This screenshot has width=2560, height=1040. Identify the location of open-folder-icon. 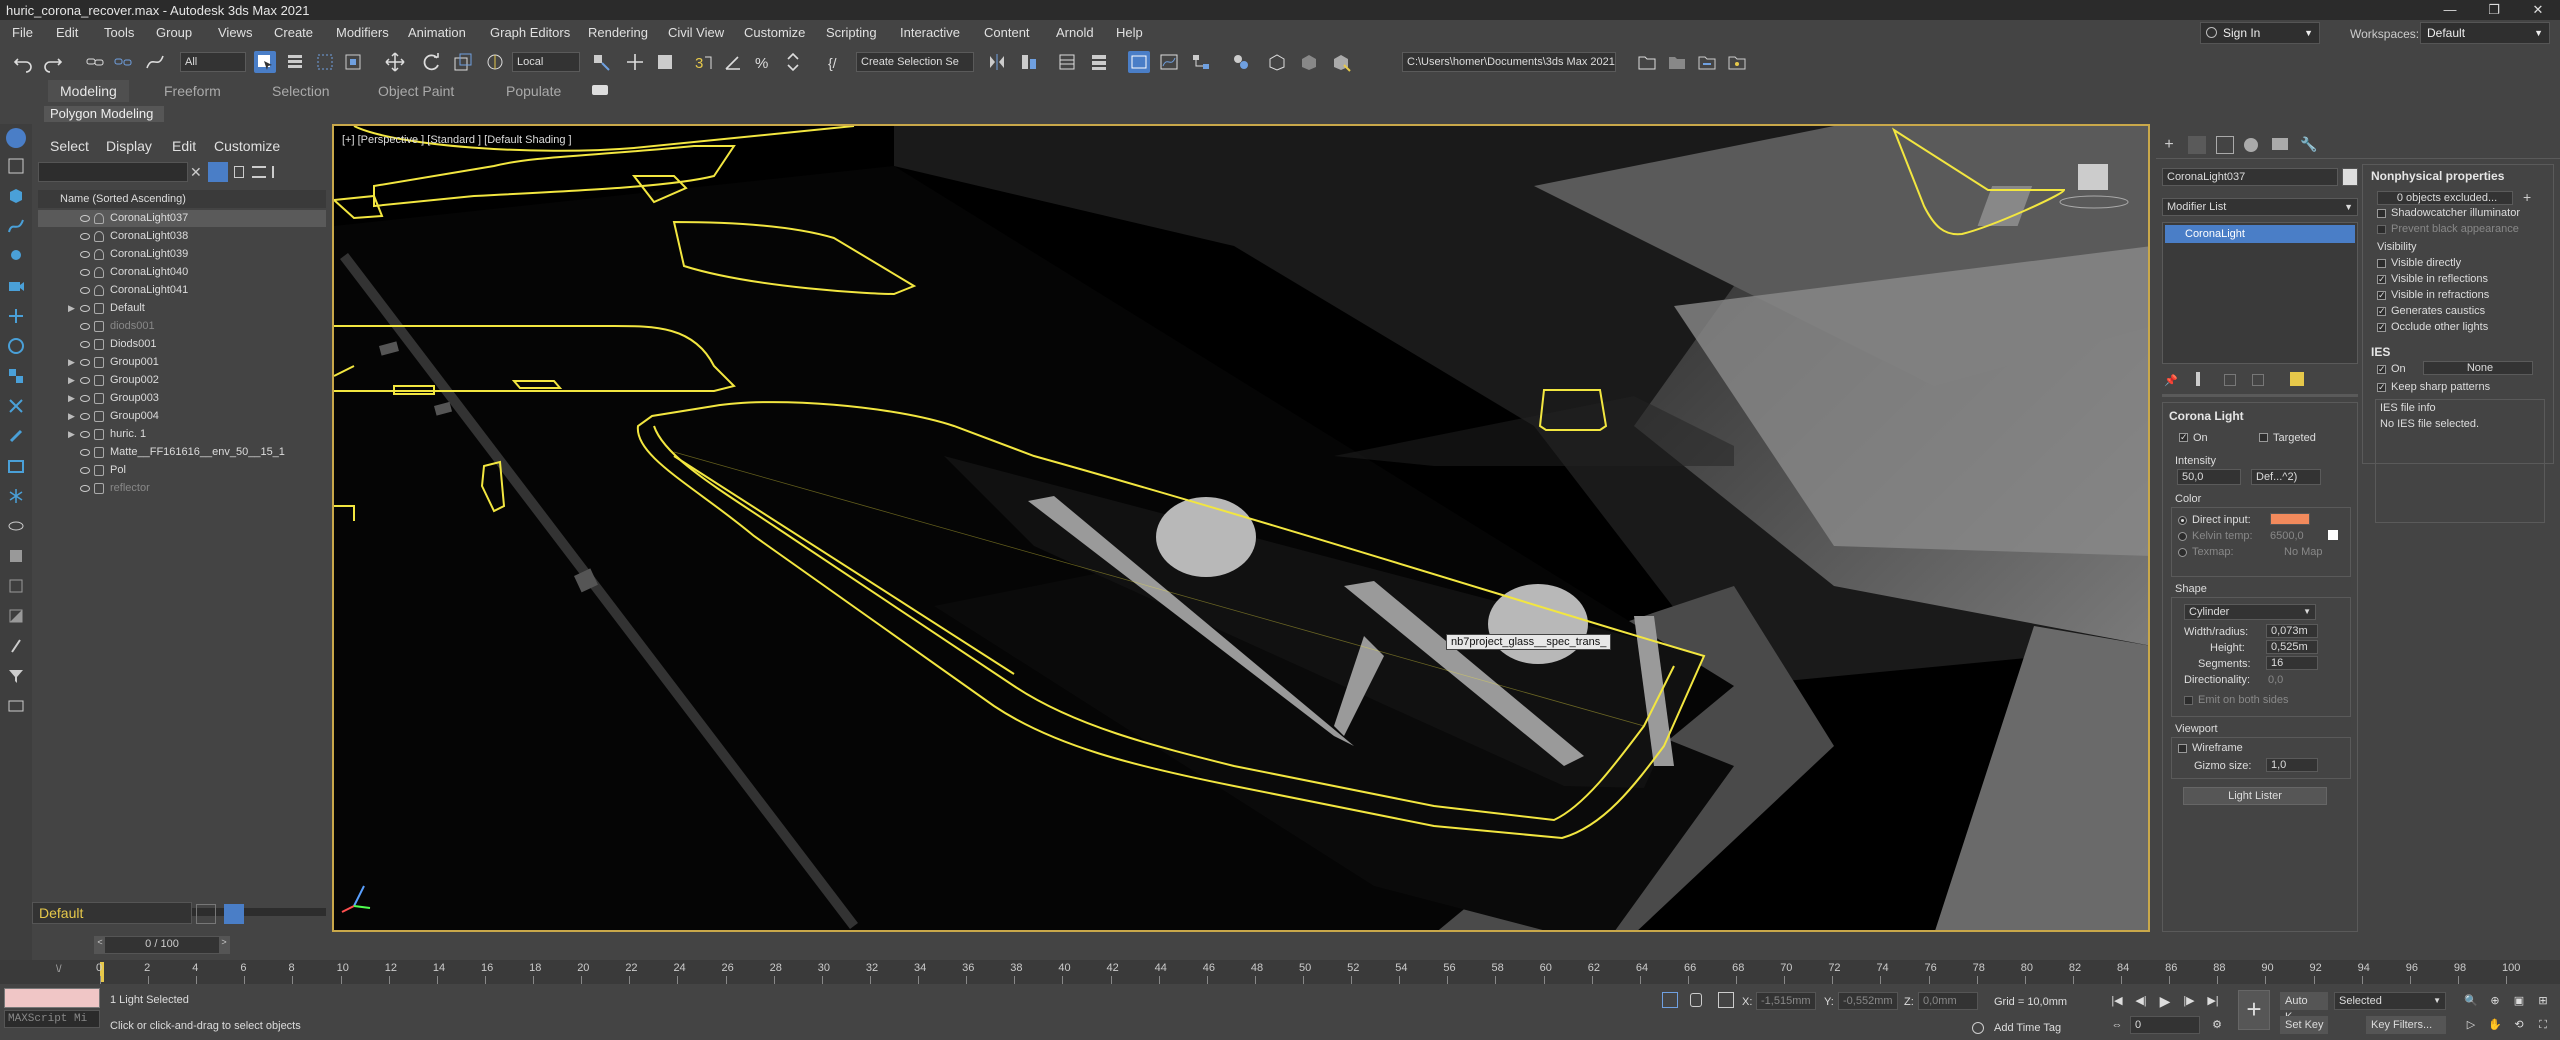
(1707, 62).